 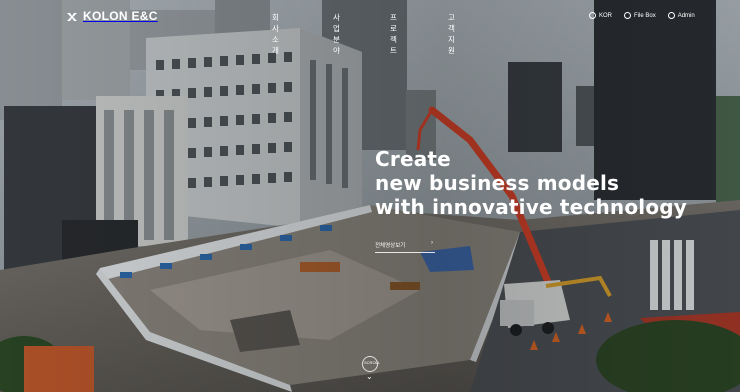 I want to click on scroll-indicator: SCROLL ⌄, so click(x=370, y=372).